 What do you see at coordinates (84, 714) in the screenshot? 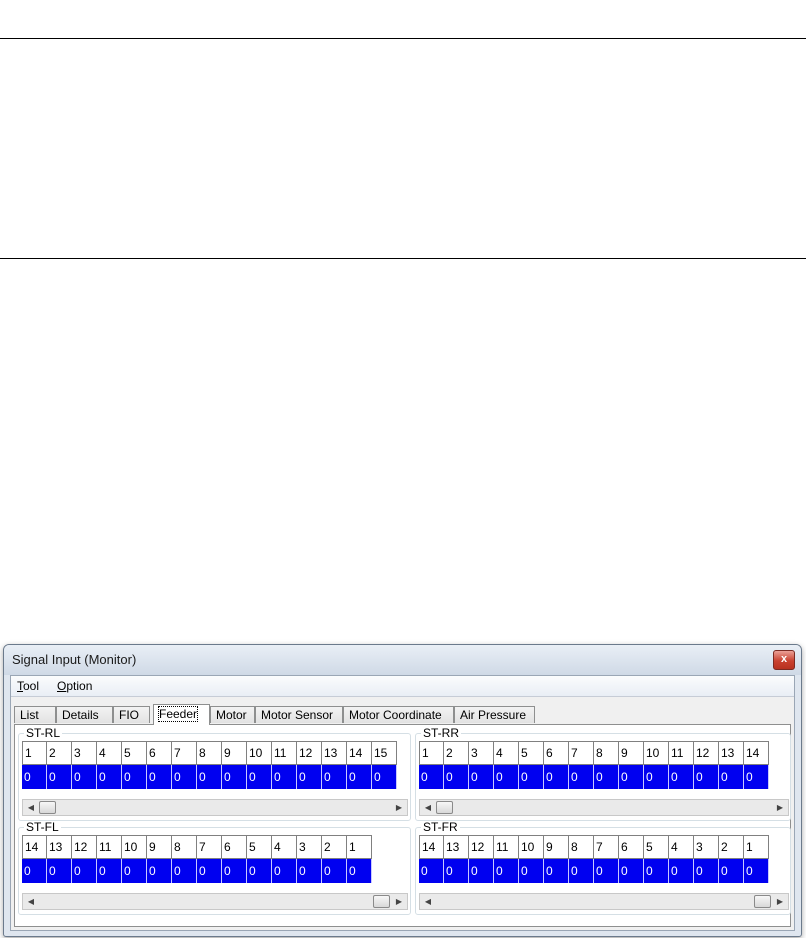
I see `tab-details: Details` at bounding box center [84, 714].